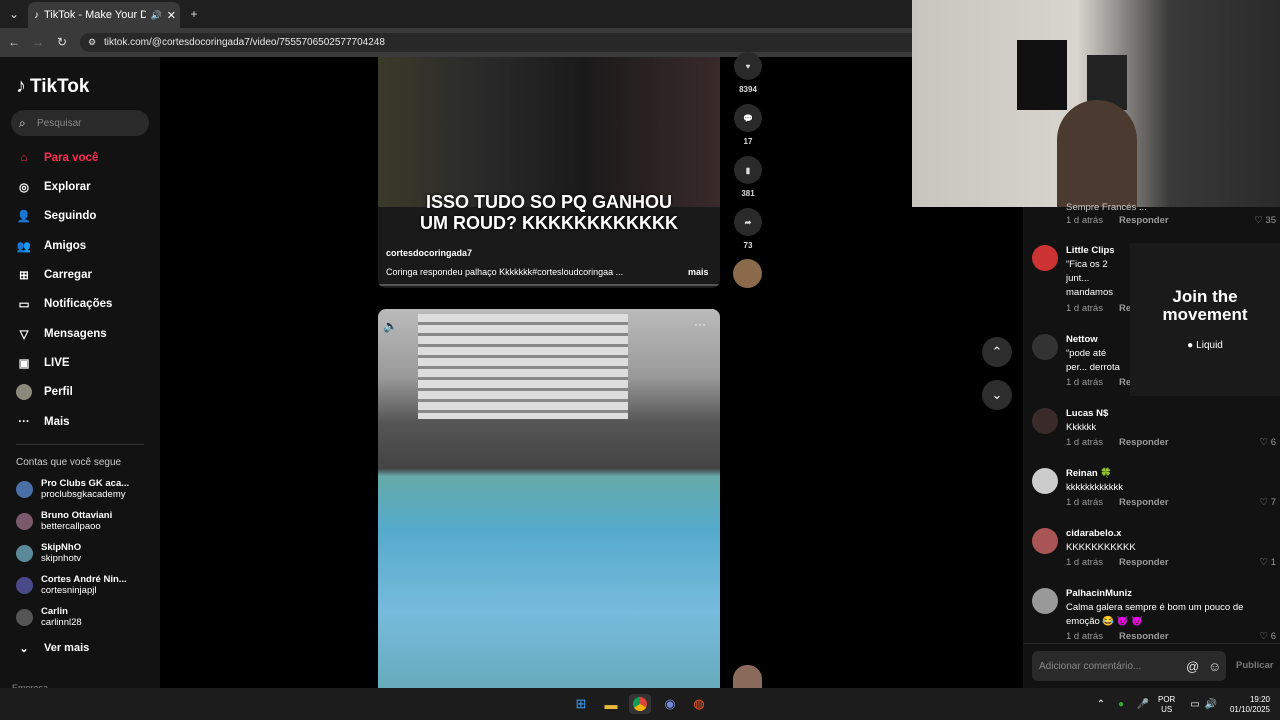  Describe the element at coordinates (748, 170) in the screenshot. I see `bookmark-icon: ▮` at that location.